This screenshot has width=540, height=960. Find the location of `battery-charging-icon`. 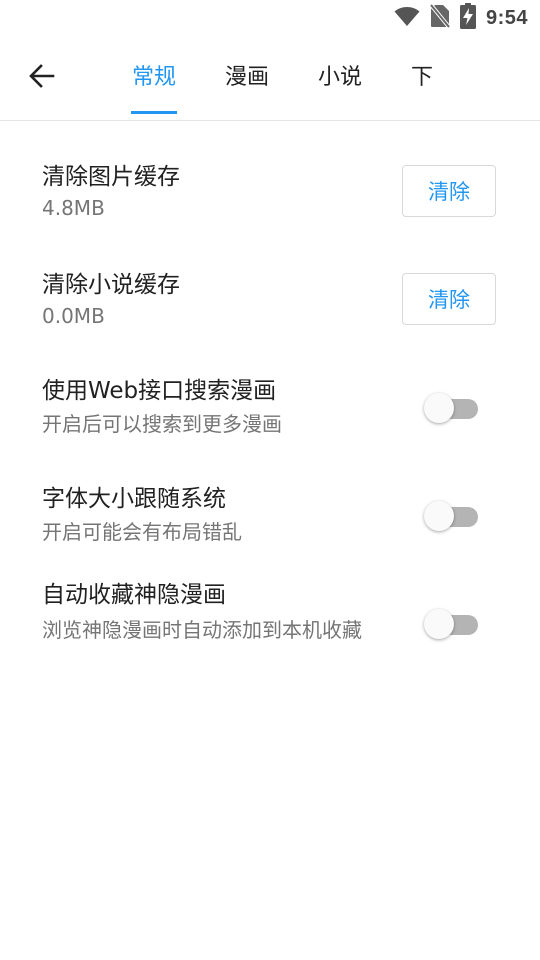

battery-charging-icon is located at coordinates (467, 18).